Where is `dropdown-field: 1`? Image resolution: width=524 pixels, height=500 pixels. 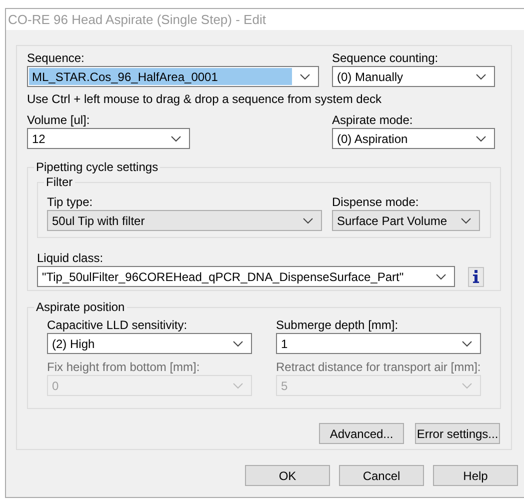
dropdown-field: 1 is located at coordinates (378, 343).